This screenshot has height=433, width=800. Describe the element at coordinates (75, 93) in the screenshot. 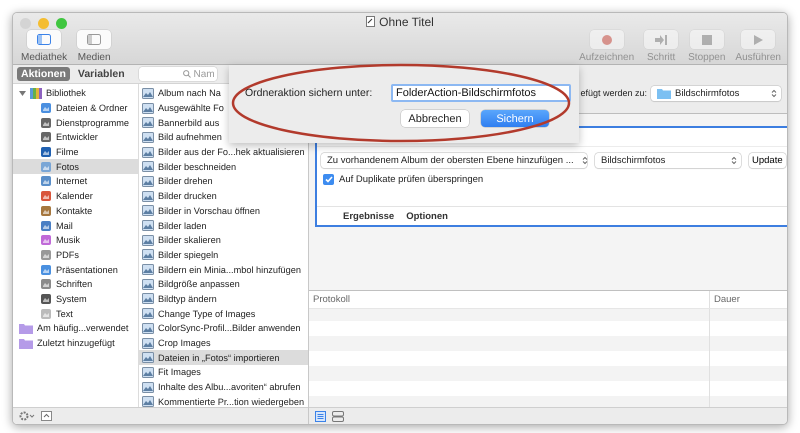

I see `tree-item: Bibliothek` at that location.